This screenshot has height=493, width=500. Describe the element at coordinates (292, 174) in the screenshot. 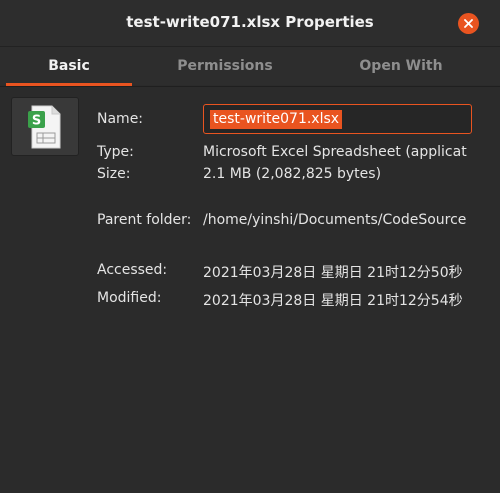

I see `size-value: 2.1 MB (2,082,825 bytes)` at that location.